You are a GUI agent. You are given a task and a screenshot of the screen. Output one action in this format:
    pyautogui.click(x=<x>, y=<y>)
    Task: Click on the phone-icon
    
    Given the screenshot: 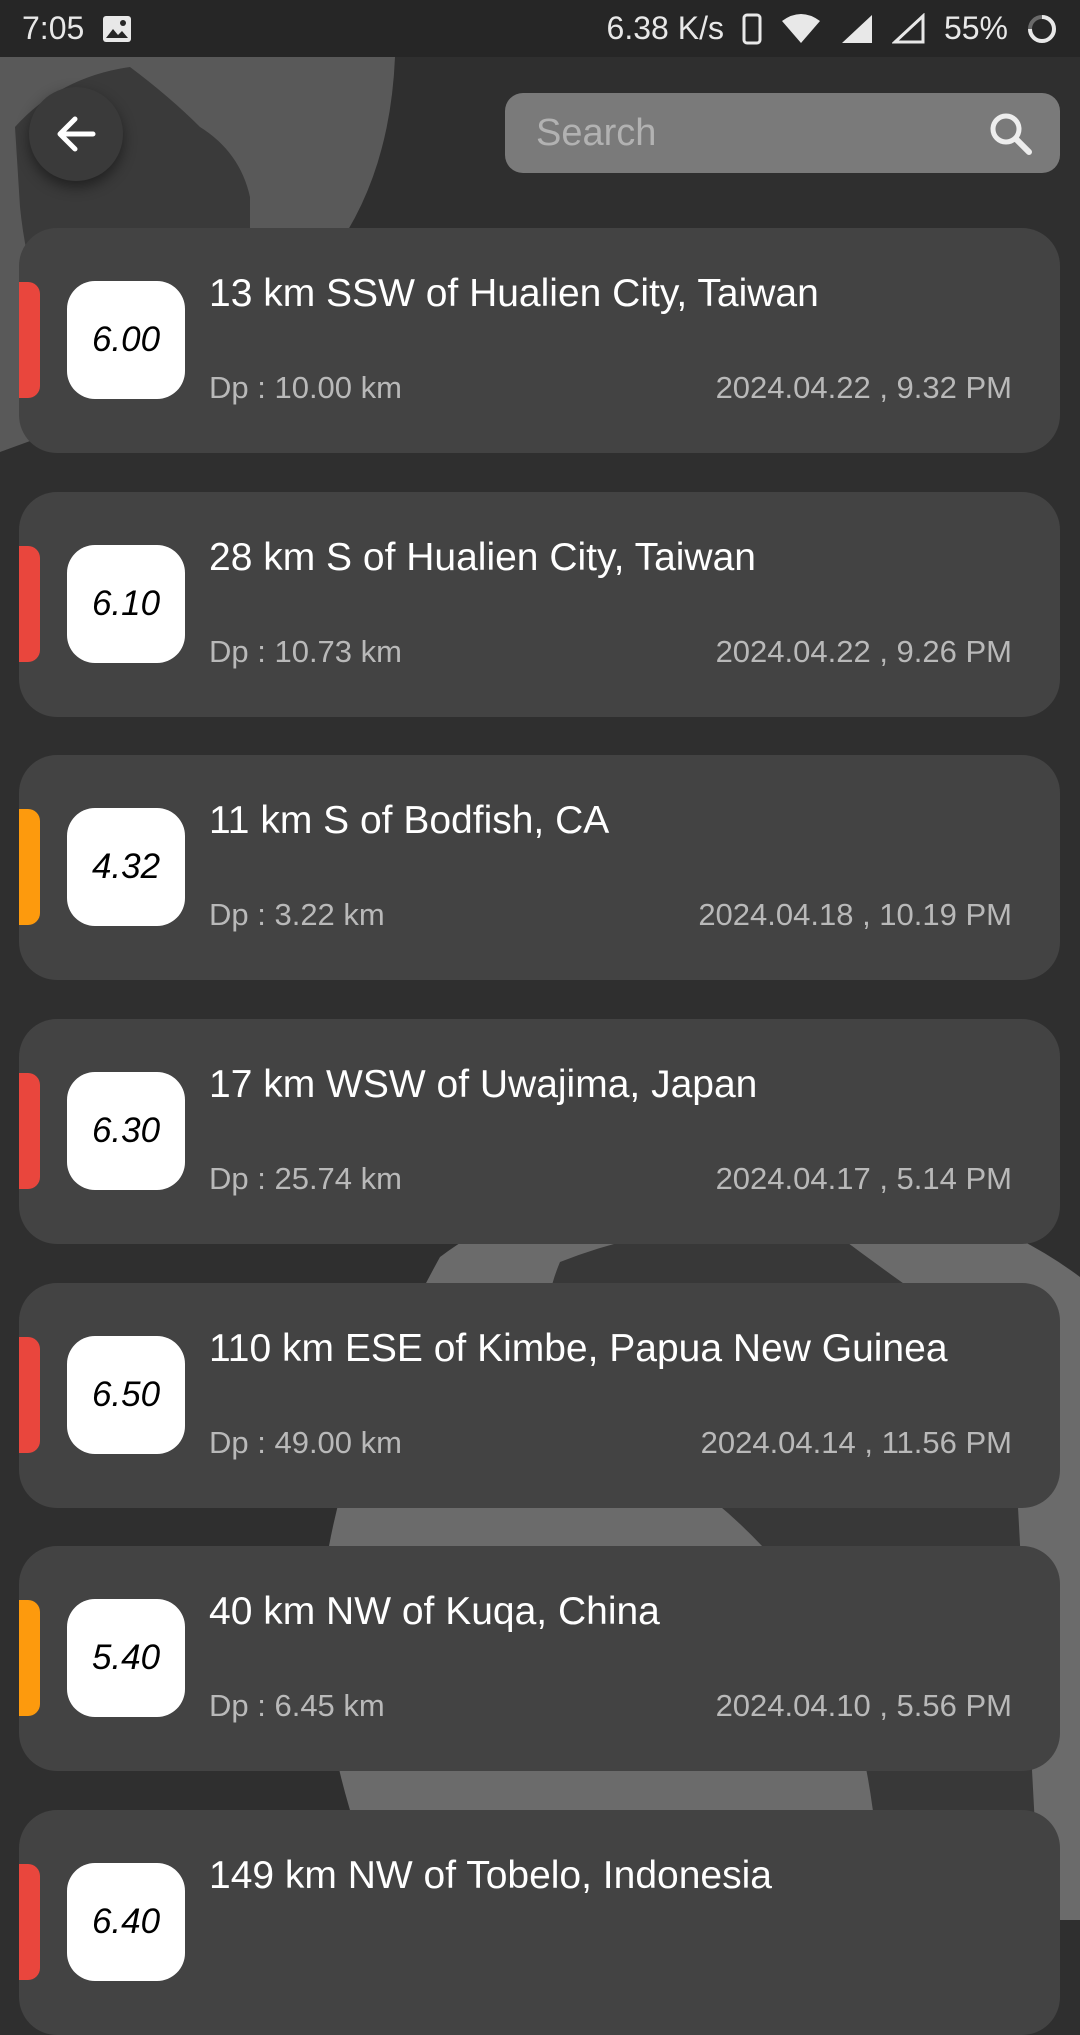 What is the action you would take?
    pyautogui.click(x=752, y=29)
    